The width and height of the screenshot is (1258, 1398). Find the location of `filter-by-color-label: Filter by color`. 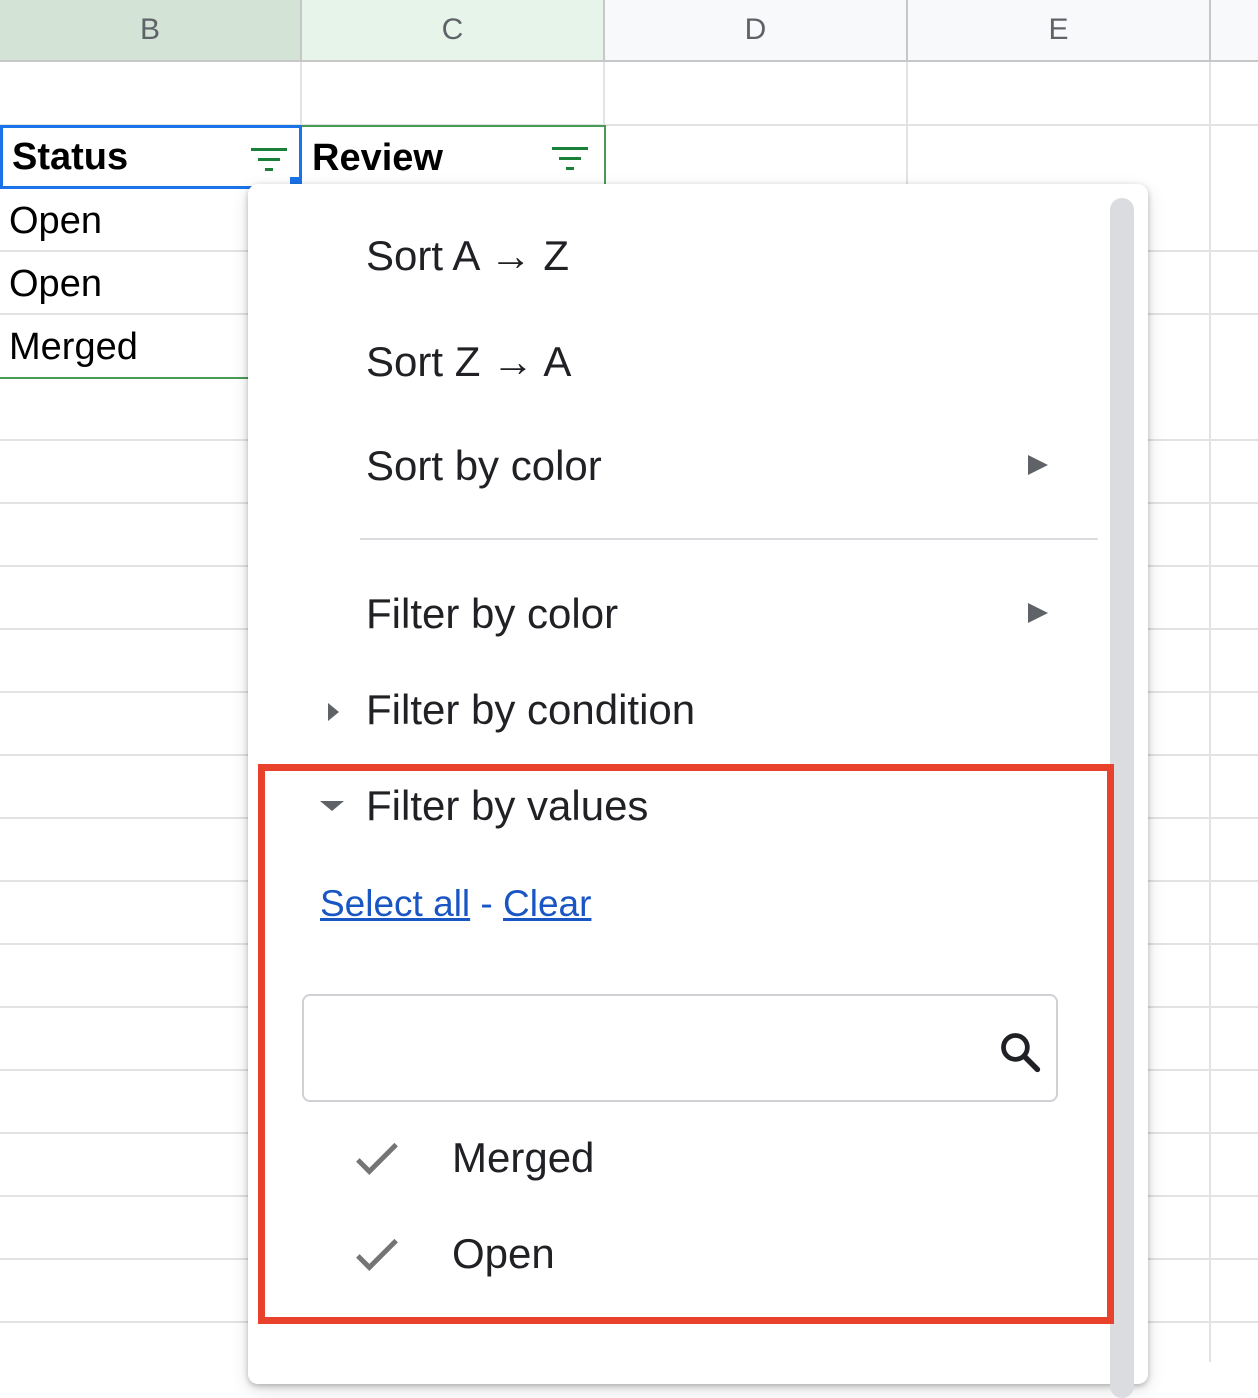

filter-by-color-label: Filter by color is located at coordinates (492, 613).